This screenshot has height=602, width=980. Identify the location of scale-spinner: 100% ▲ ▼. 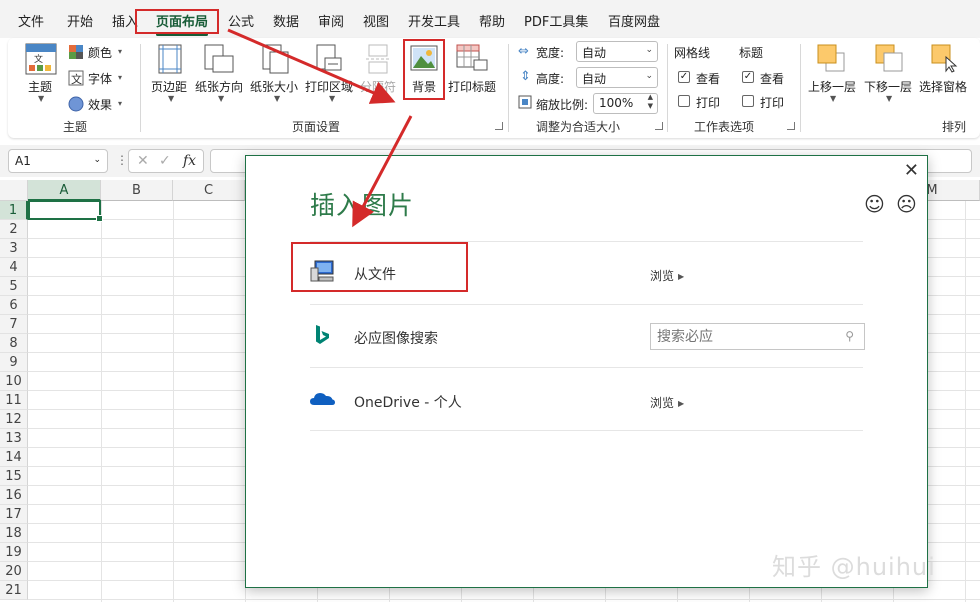
(625, 103).